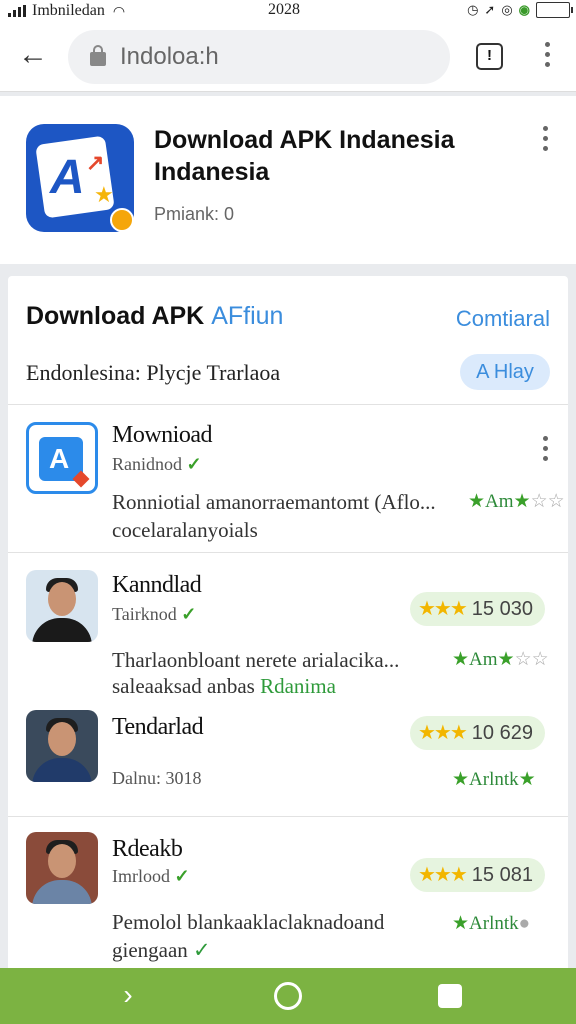  I want to click on mini-rating: ★Arlntk●, so click(491, 923).